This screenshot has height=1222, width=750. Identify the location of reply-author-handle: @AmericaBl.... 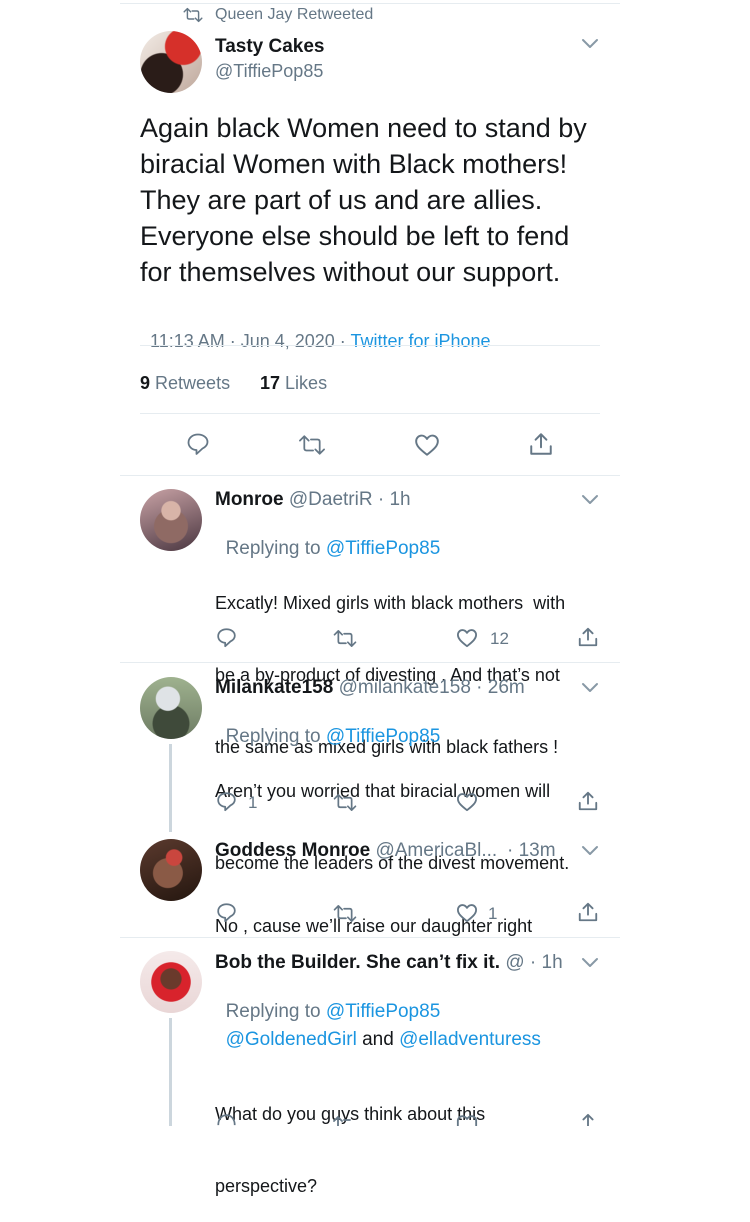
(436, 850).